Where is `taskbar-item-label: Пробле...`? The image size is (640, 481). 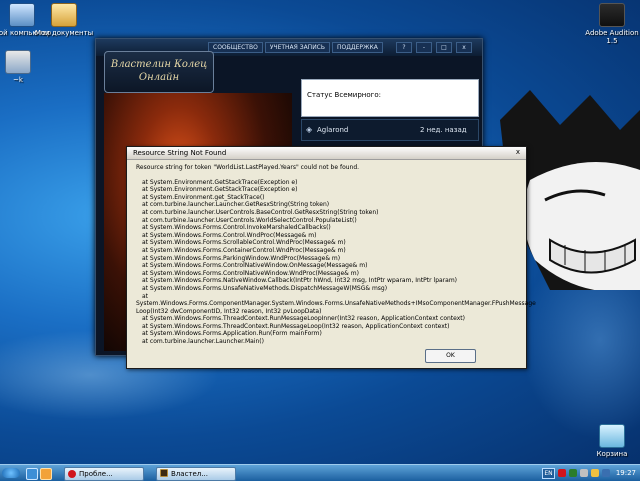 taskbar-item-label: Пробле... is located at coordinates (96, 474).